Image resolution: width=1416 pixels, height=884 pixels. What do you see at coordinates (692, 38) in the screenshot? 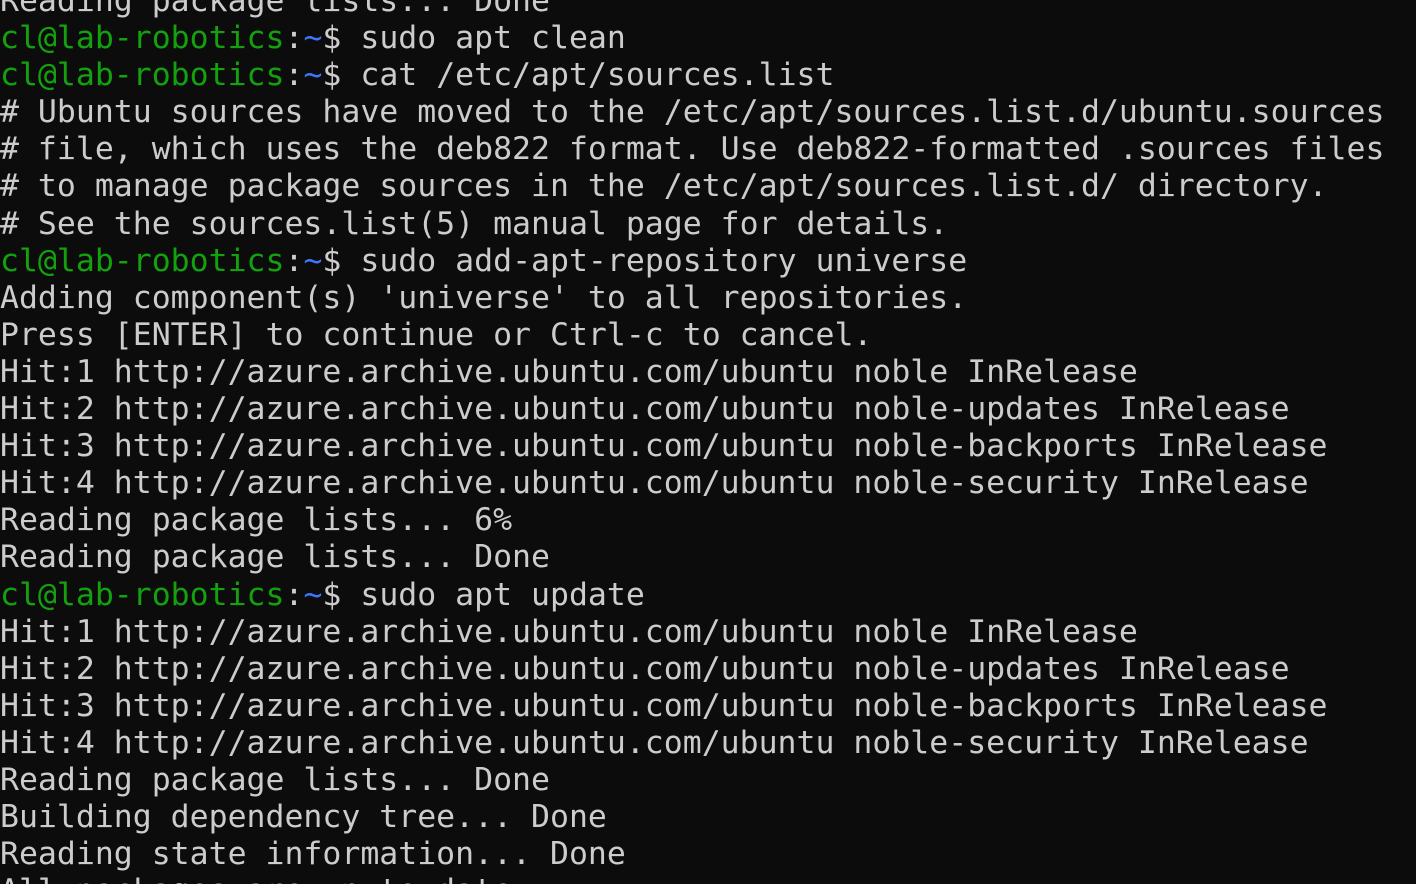
I see `terminal-prompt-line: cl@lab-robotics:~$ sudo apt clean` at bounding box center [692, 38].